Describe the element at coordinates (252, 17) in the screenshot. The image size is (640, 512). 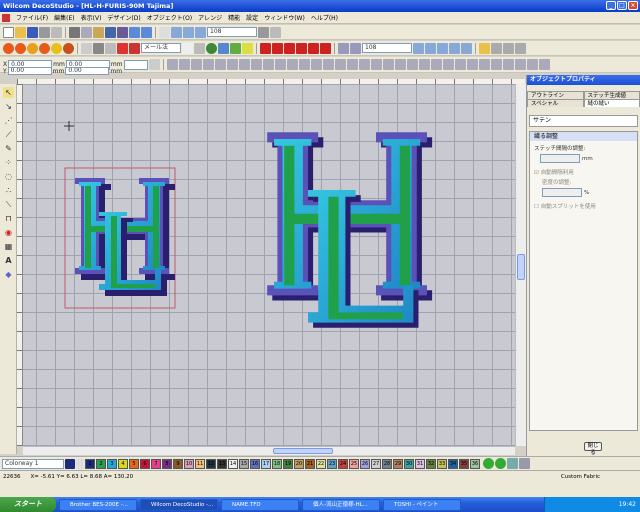
I see `menu-settings: 設定` at that location.